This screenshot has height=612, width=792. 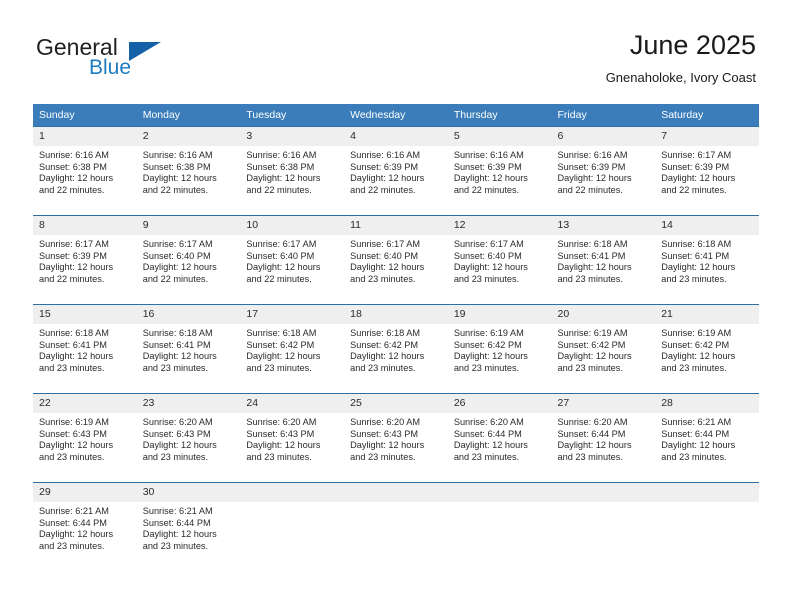 I want to click on calendar-day-cell-empty, so click(x=603, y=526).